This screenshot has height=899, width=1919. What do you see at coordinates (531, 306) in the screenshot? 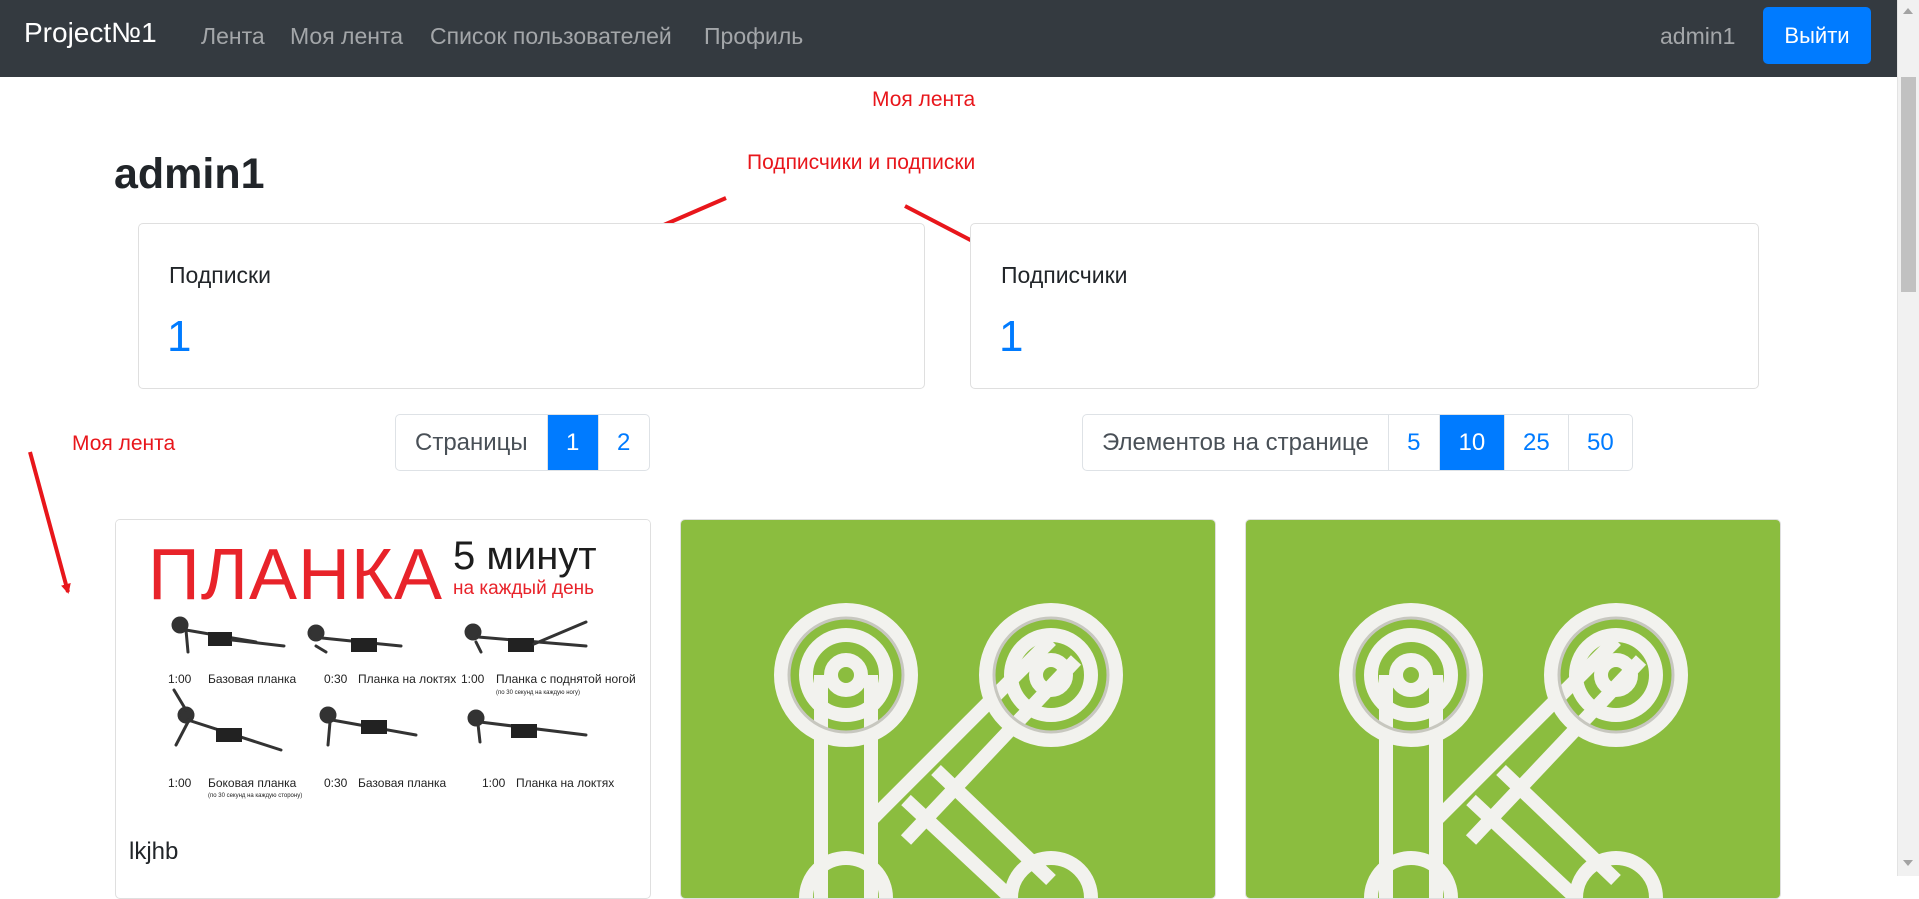
I see `subscriptions-card: Подписки 1` at bounding box center [531, 306].